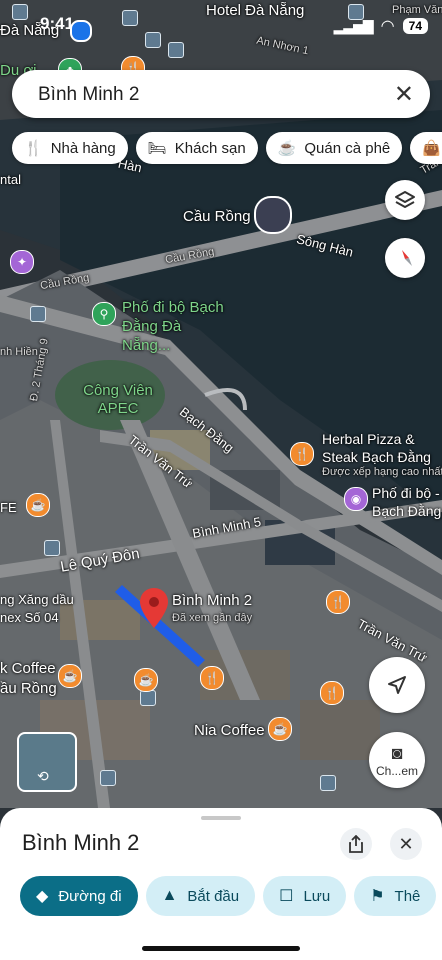  I want to click on dragon-bridge-photo-marker, so click(273, 215).